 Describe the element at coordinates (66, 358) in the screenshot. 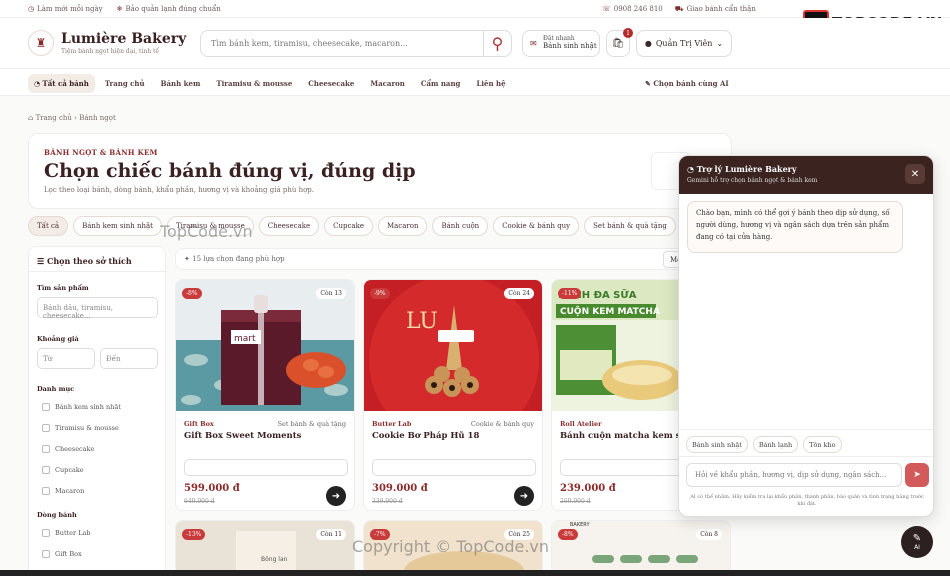

I see `price-from-input: Từ` at that location.